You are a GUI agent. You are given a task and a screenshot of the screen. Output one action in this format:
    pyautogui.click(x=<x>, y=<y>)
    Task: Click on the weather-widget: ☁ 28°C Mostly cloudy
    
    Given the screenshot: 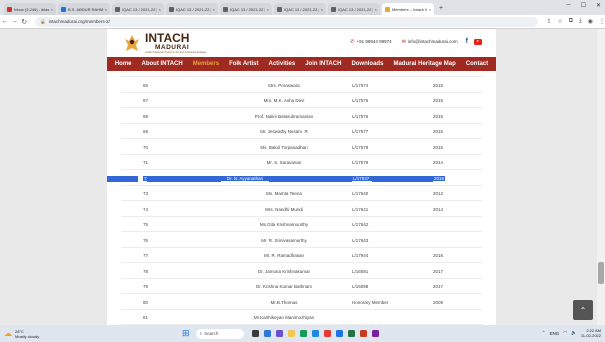 What is the action you would take?
    pyautogui.click(x=34, y=334)
    